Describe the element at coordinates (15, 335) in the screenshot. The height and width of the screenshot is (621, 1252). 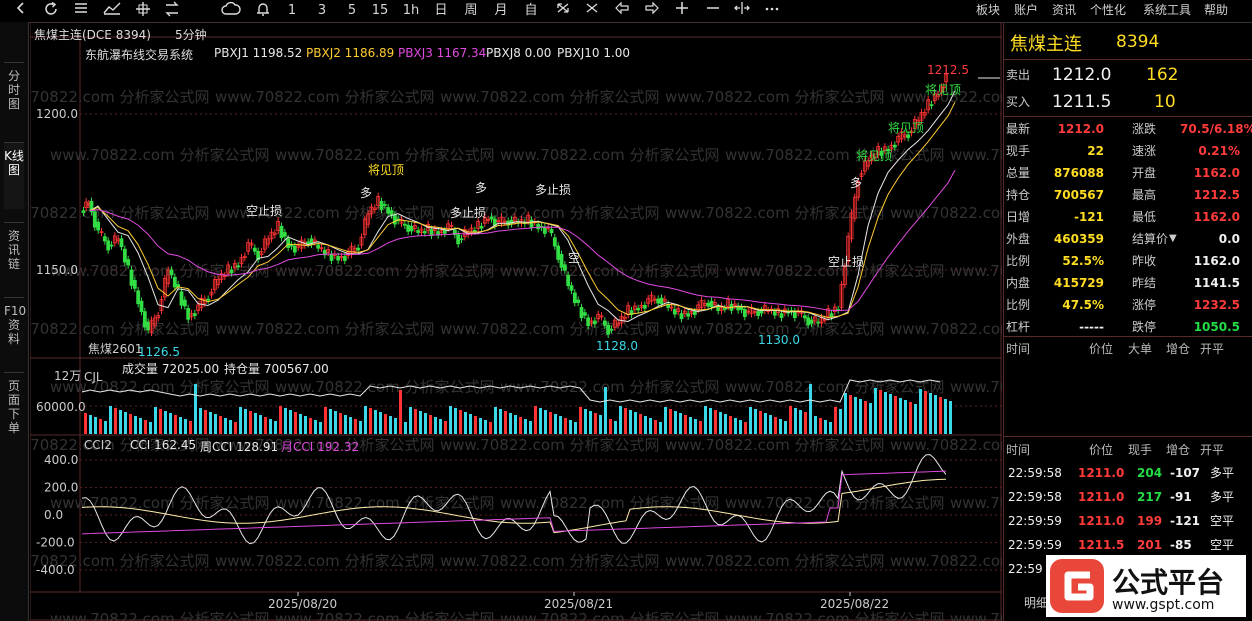
I see `tab-f10: F10资料` at that location.